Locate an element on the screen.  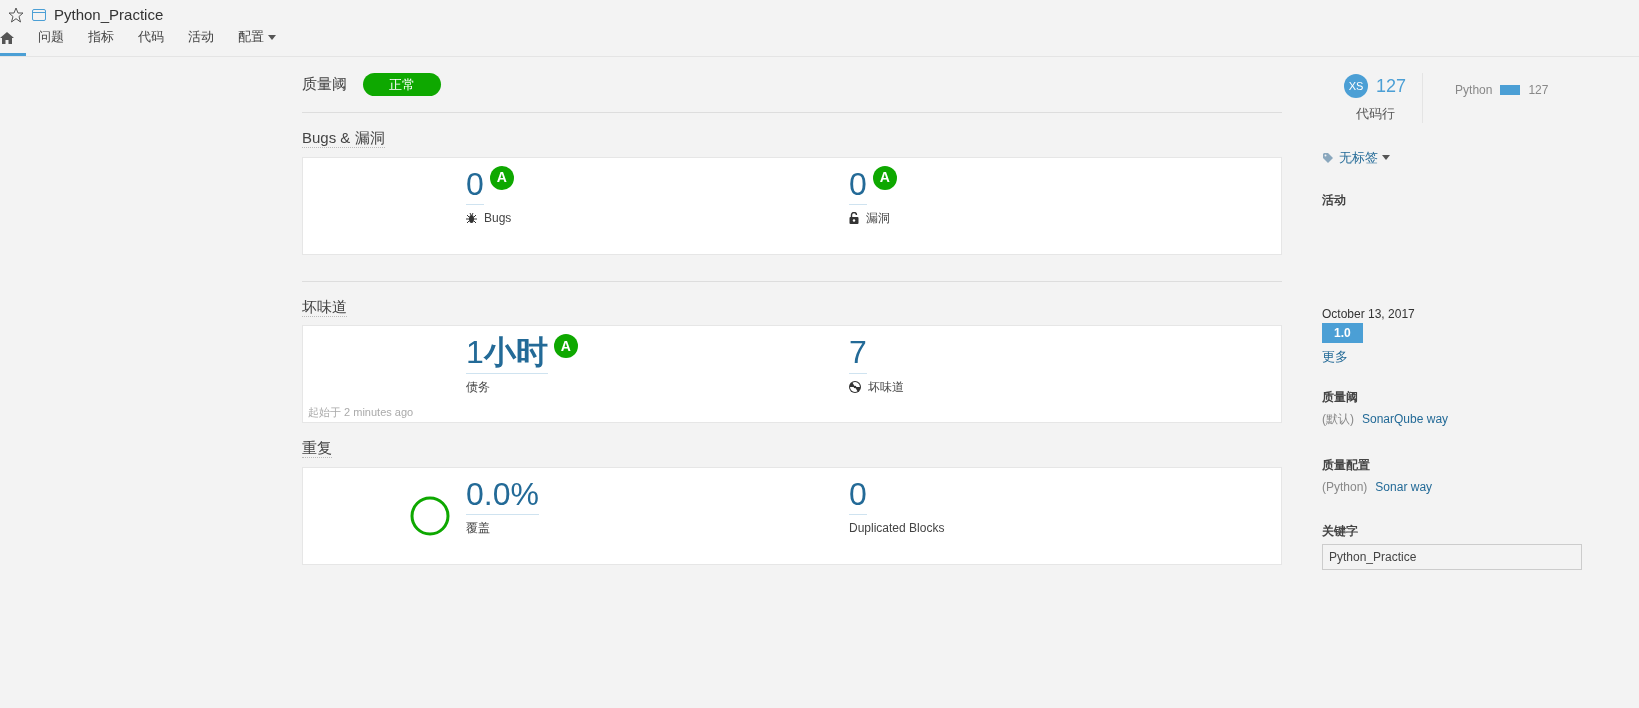
metric-label: Duplicated Blocks is located at coordinates (897, 529).